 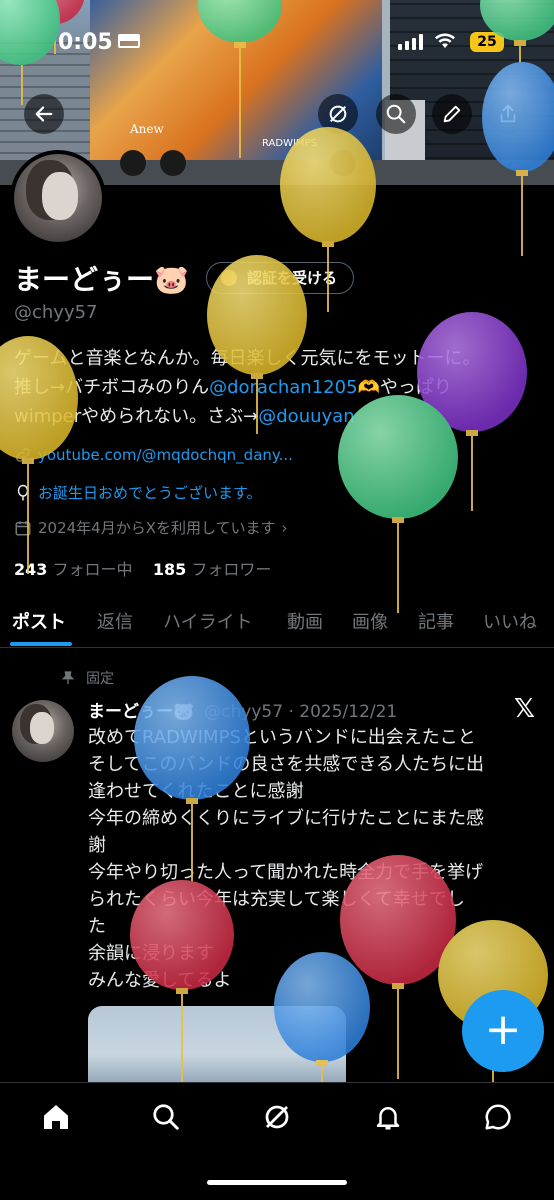 What do you see at coordinates (169, 569) in the screenshot?
I see `followers-count: 185` at bounding box center [169, 569].